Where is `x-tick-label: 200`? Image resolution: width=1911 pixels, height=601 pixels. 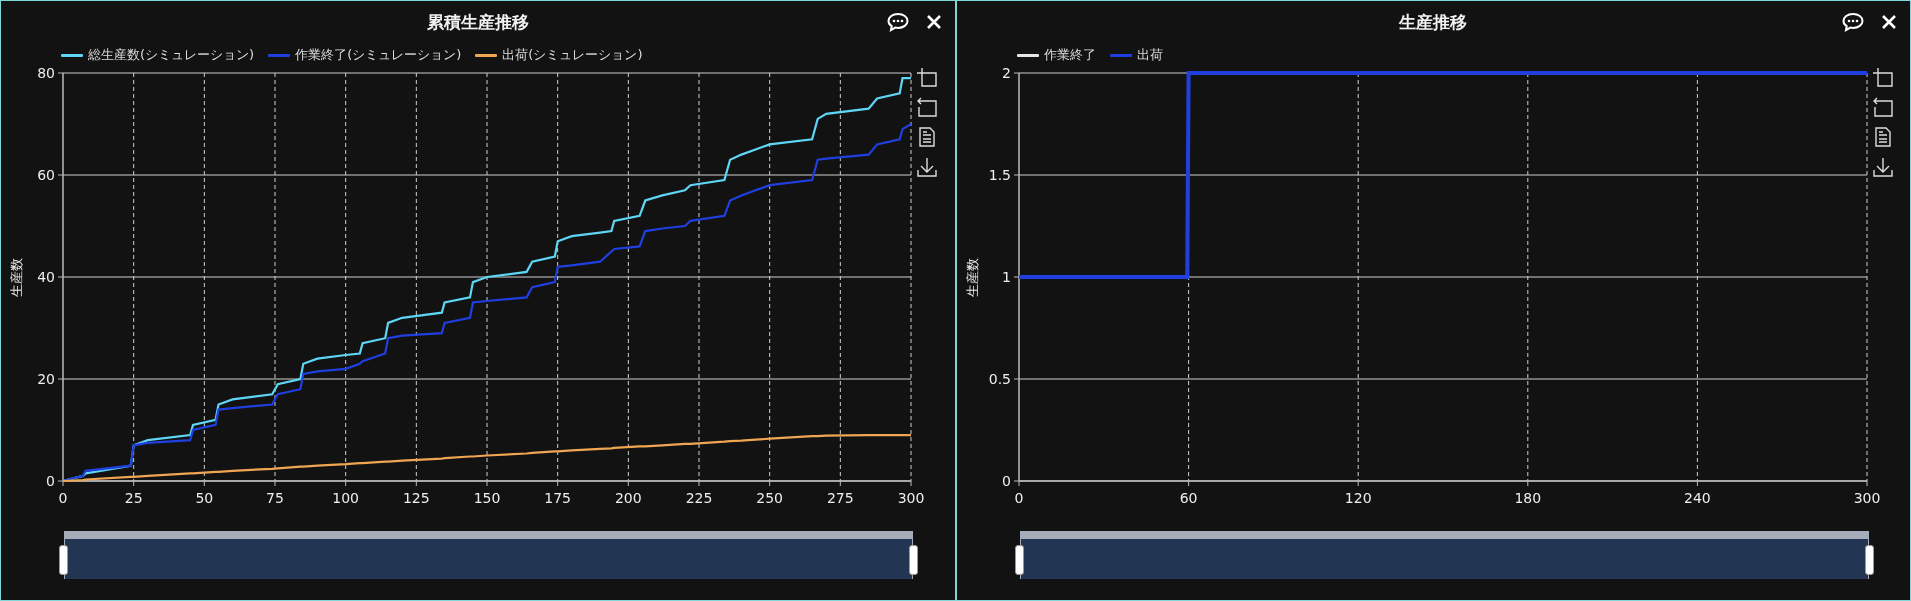
x-tick-label: 200 is located at coordinates (628, 498).